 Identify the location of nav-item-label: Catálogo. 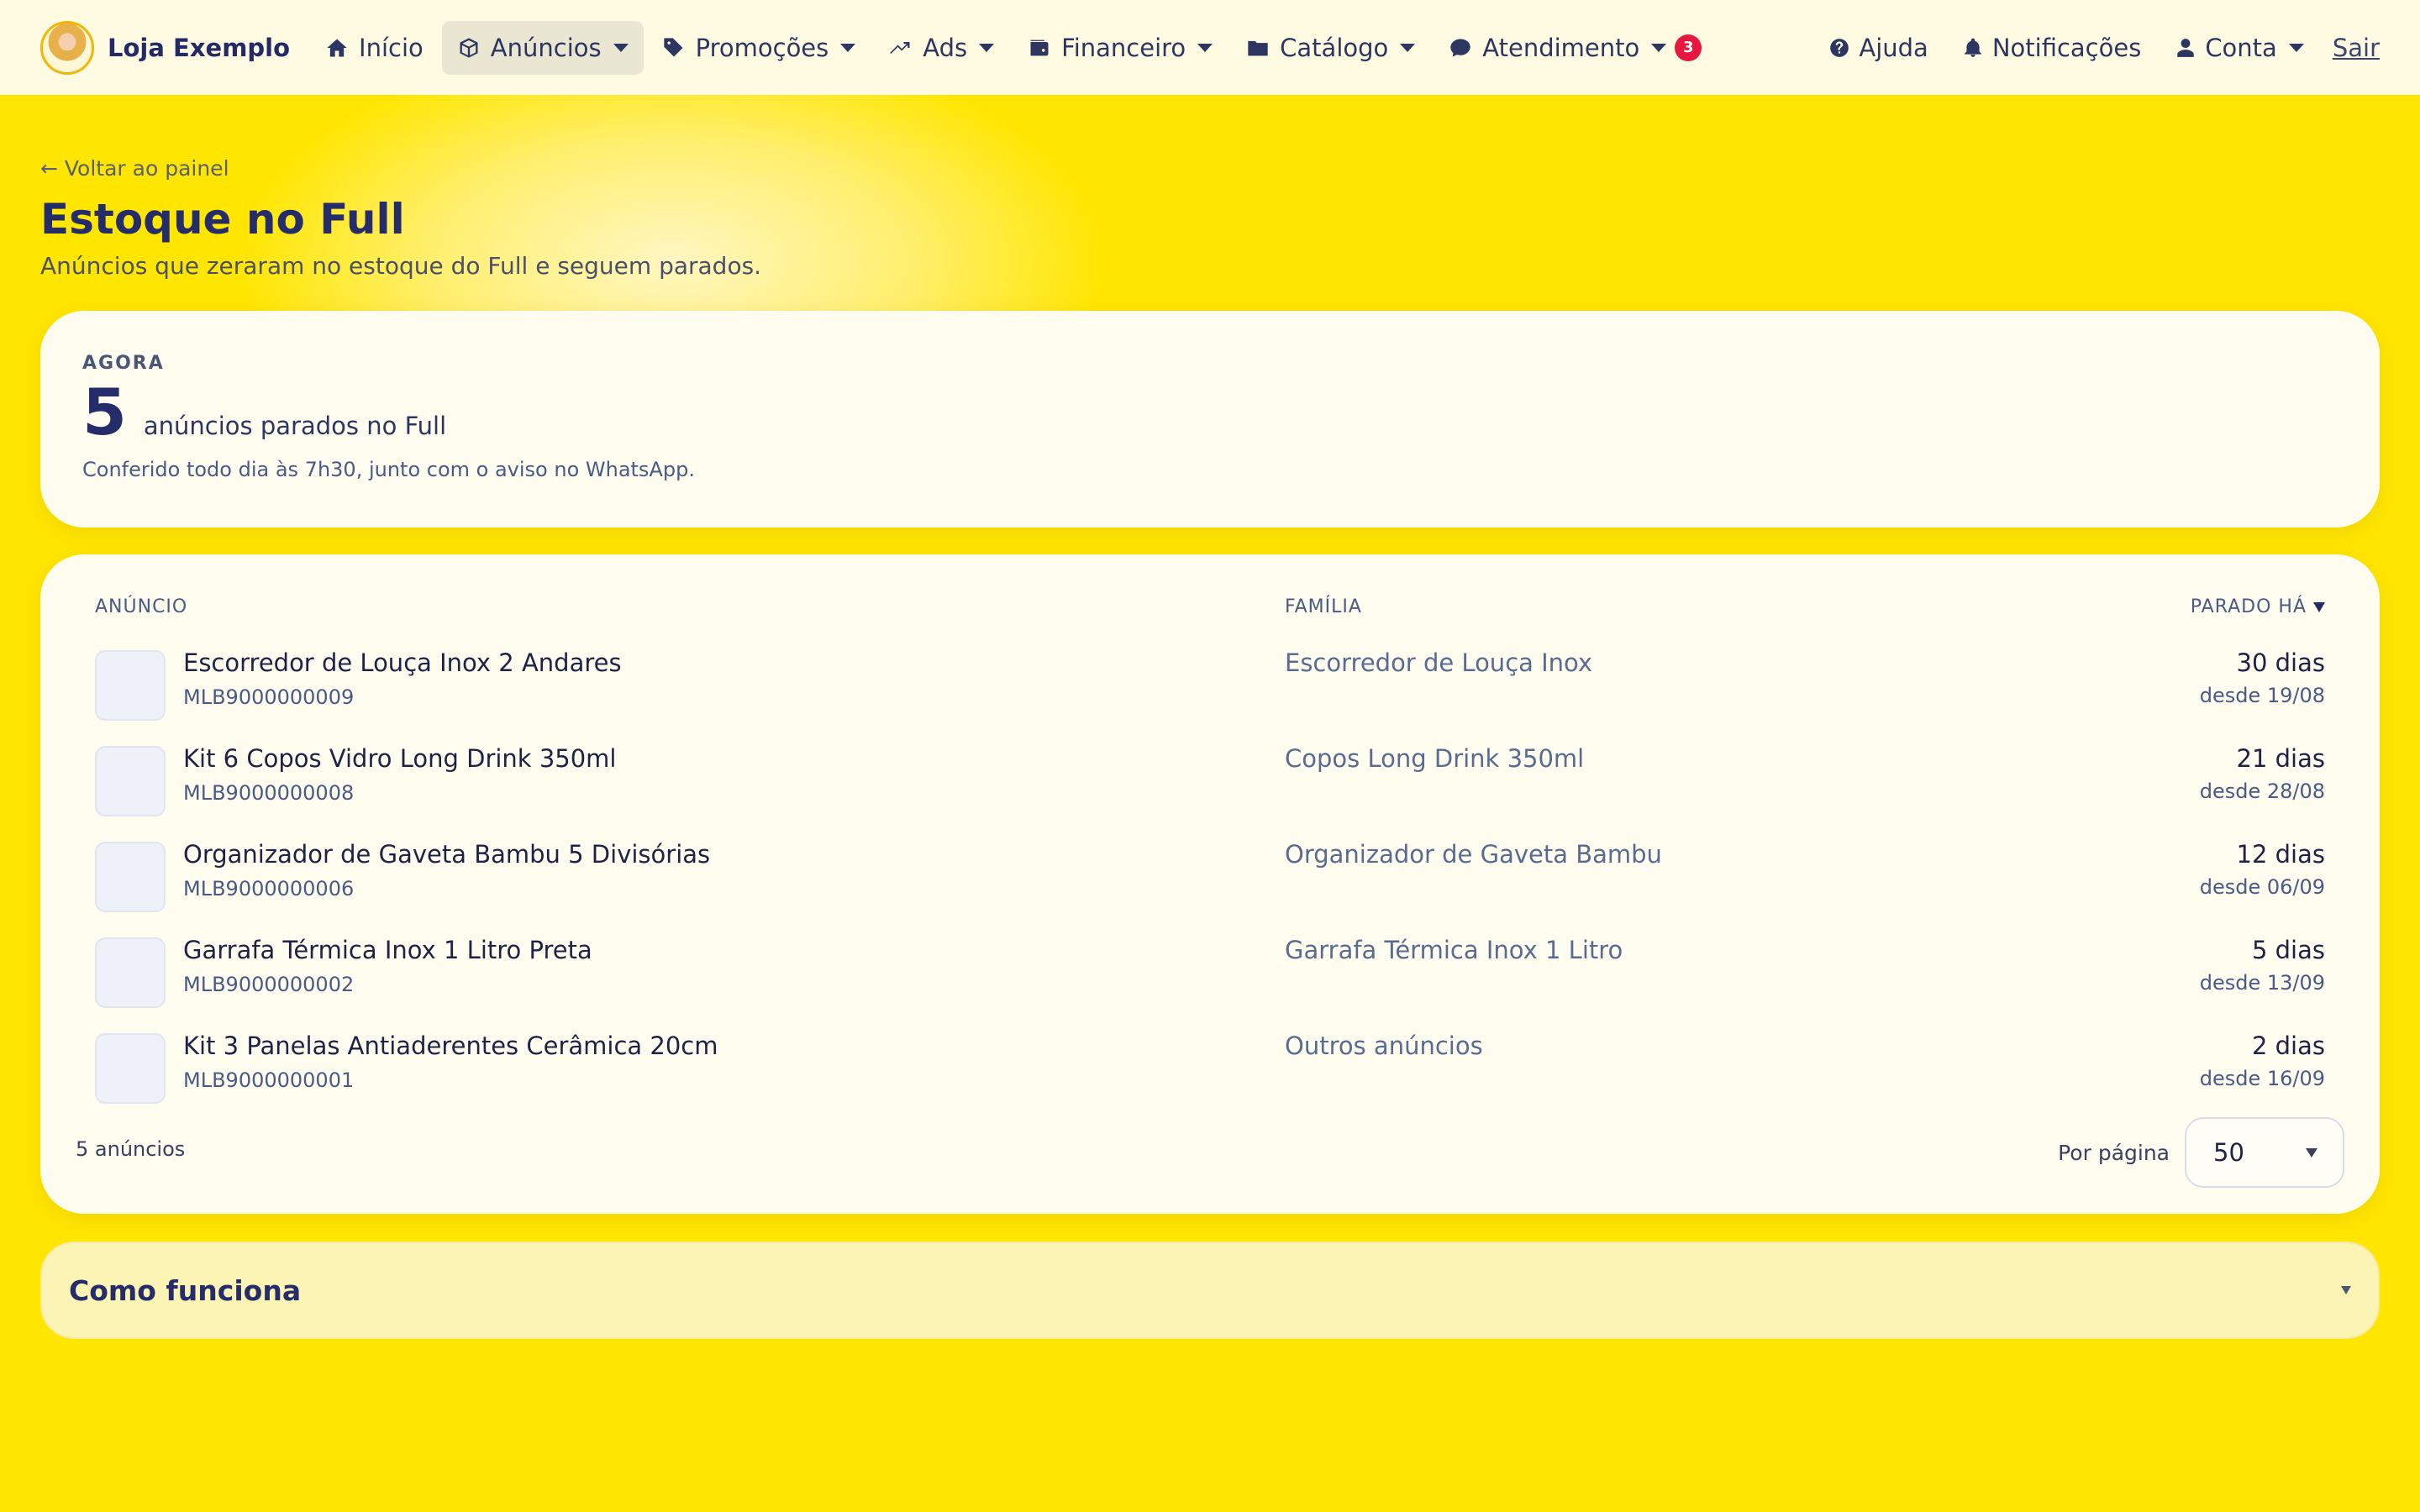
(1334, 47).